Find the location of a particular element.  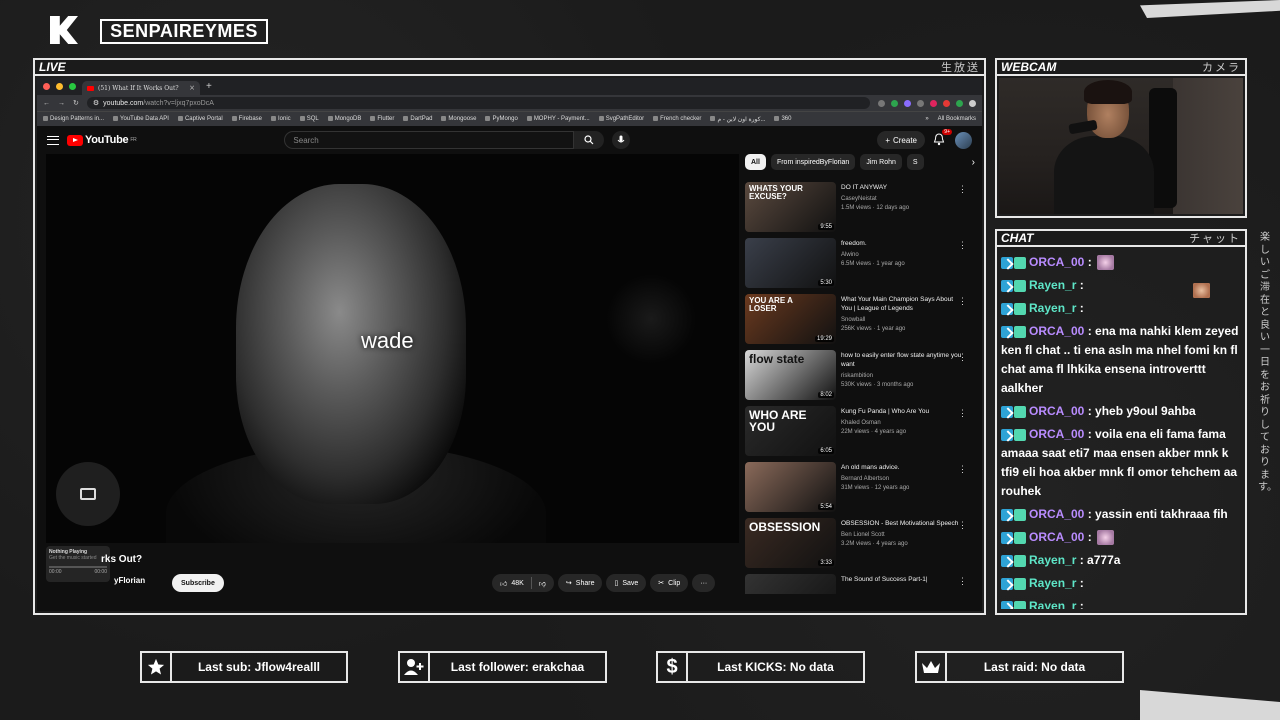

subscribe-button: Subscribe is located at coordinates (198, 583).